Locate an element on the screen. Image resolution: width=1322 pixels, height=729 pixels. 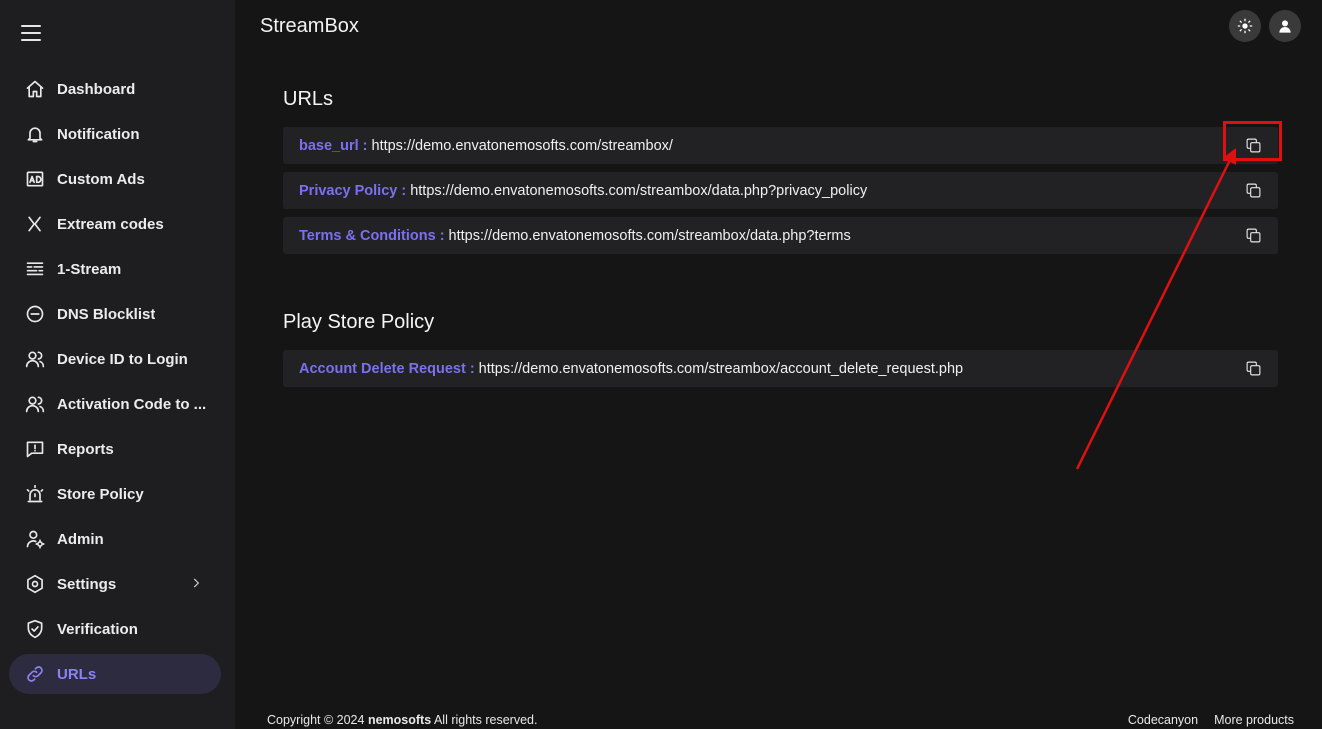
sidebar-item-verification: Verification is located at coordinates (115, 629).